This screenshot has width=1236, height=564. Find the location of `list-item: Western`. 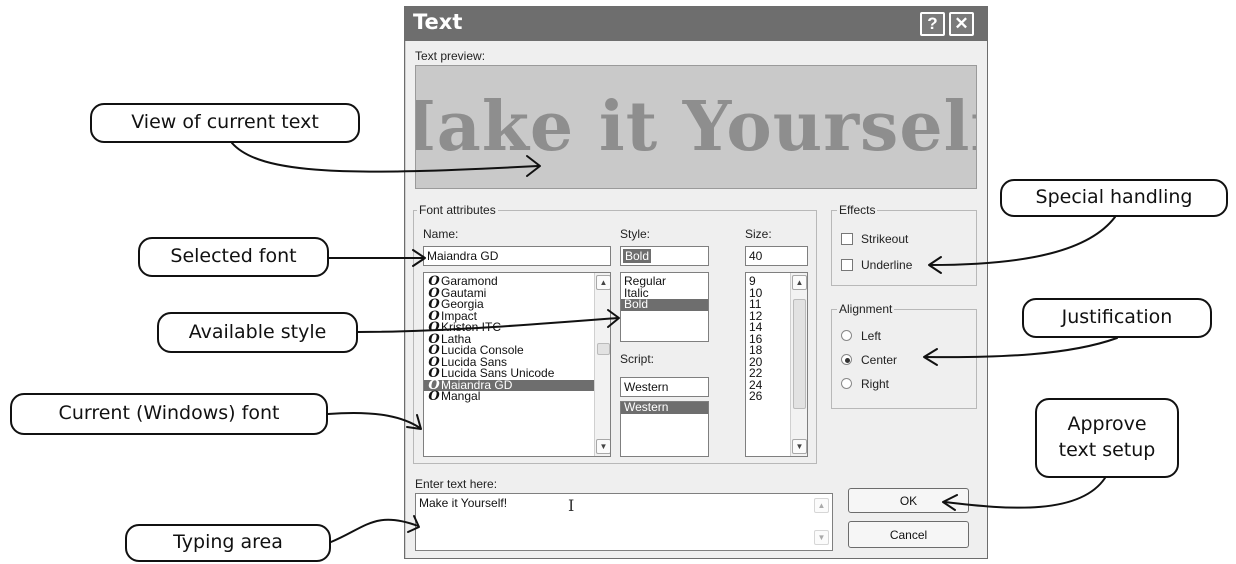

list-item: Western is located at coordinates (664, 408).